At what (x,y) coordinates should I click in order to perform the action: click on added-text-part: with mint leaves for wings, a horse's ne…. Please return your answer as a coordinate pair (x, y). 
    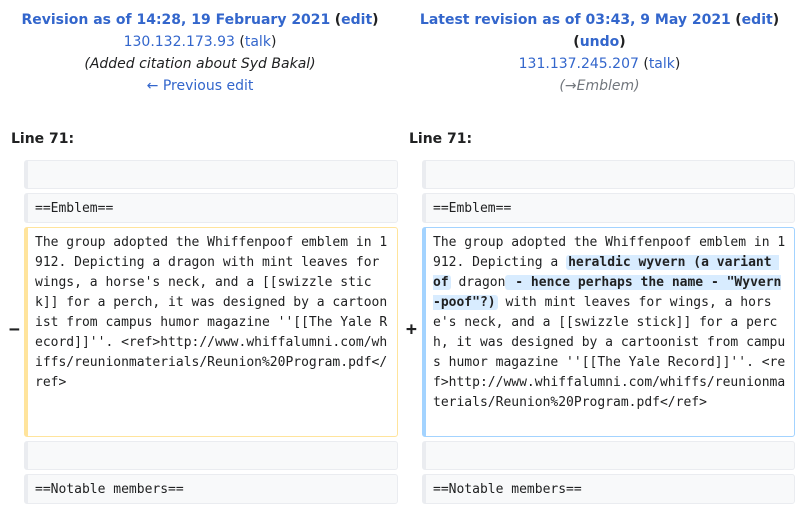
    Looking at the image, I should click on (609, 352).